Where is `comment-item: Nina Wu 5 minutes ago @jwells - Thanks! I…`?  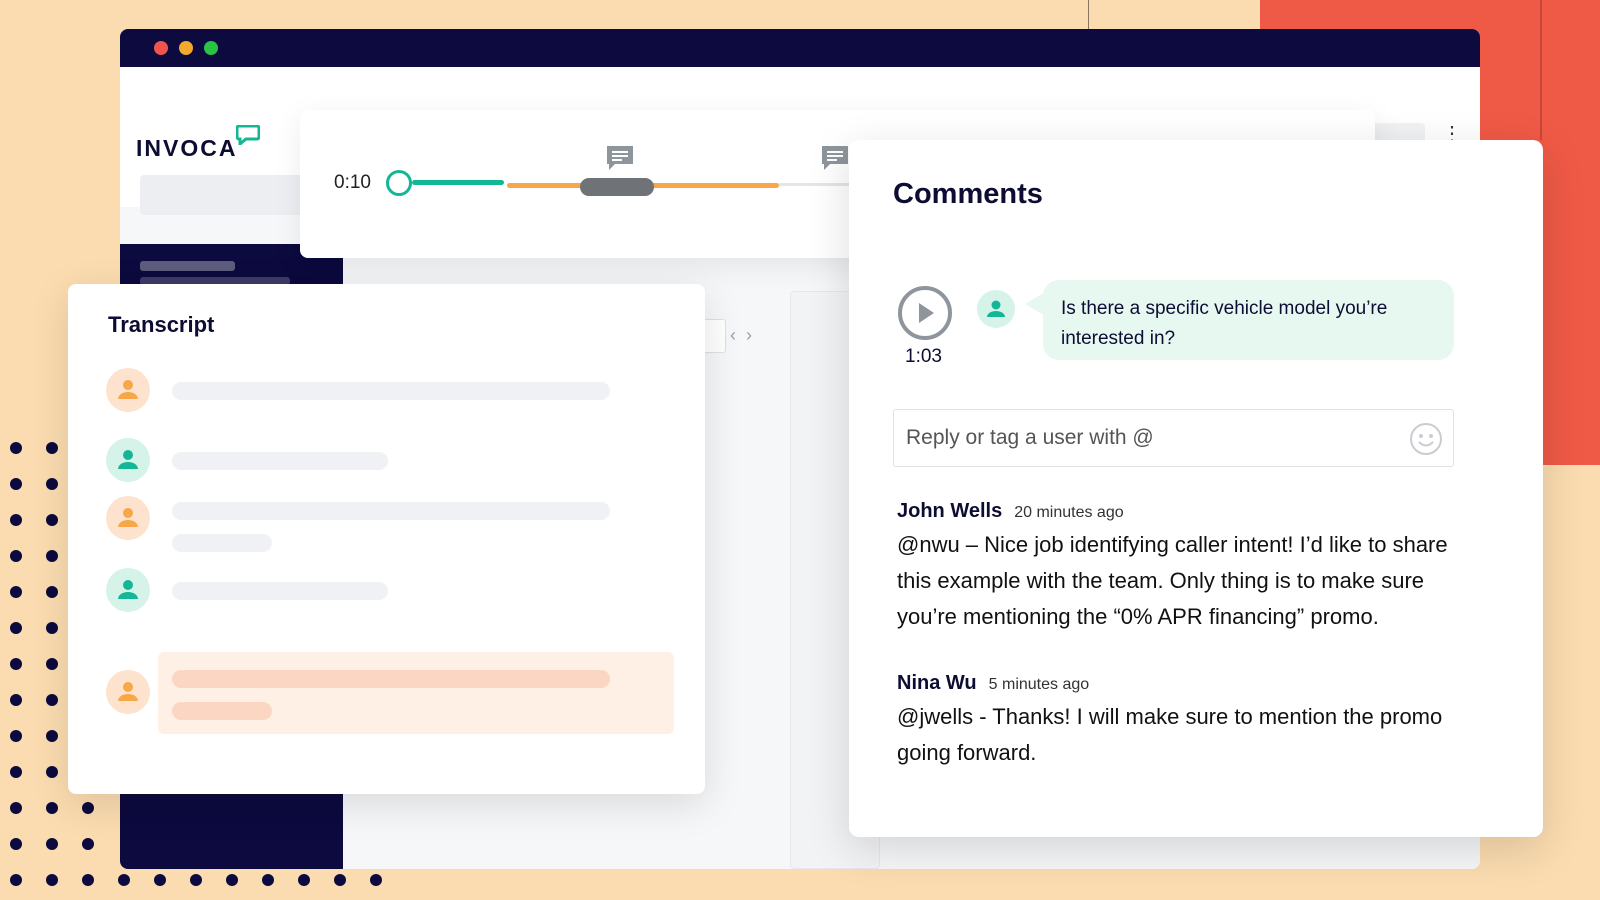
comment-item: Nina Wu 5 minutes ago @jwells - Thanks! I… is located at coordinates (1192, 721).